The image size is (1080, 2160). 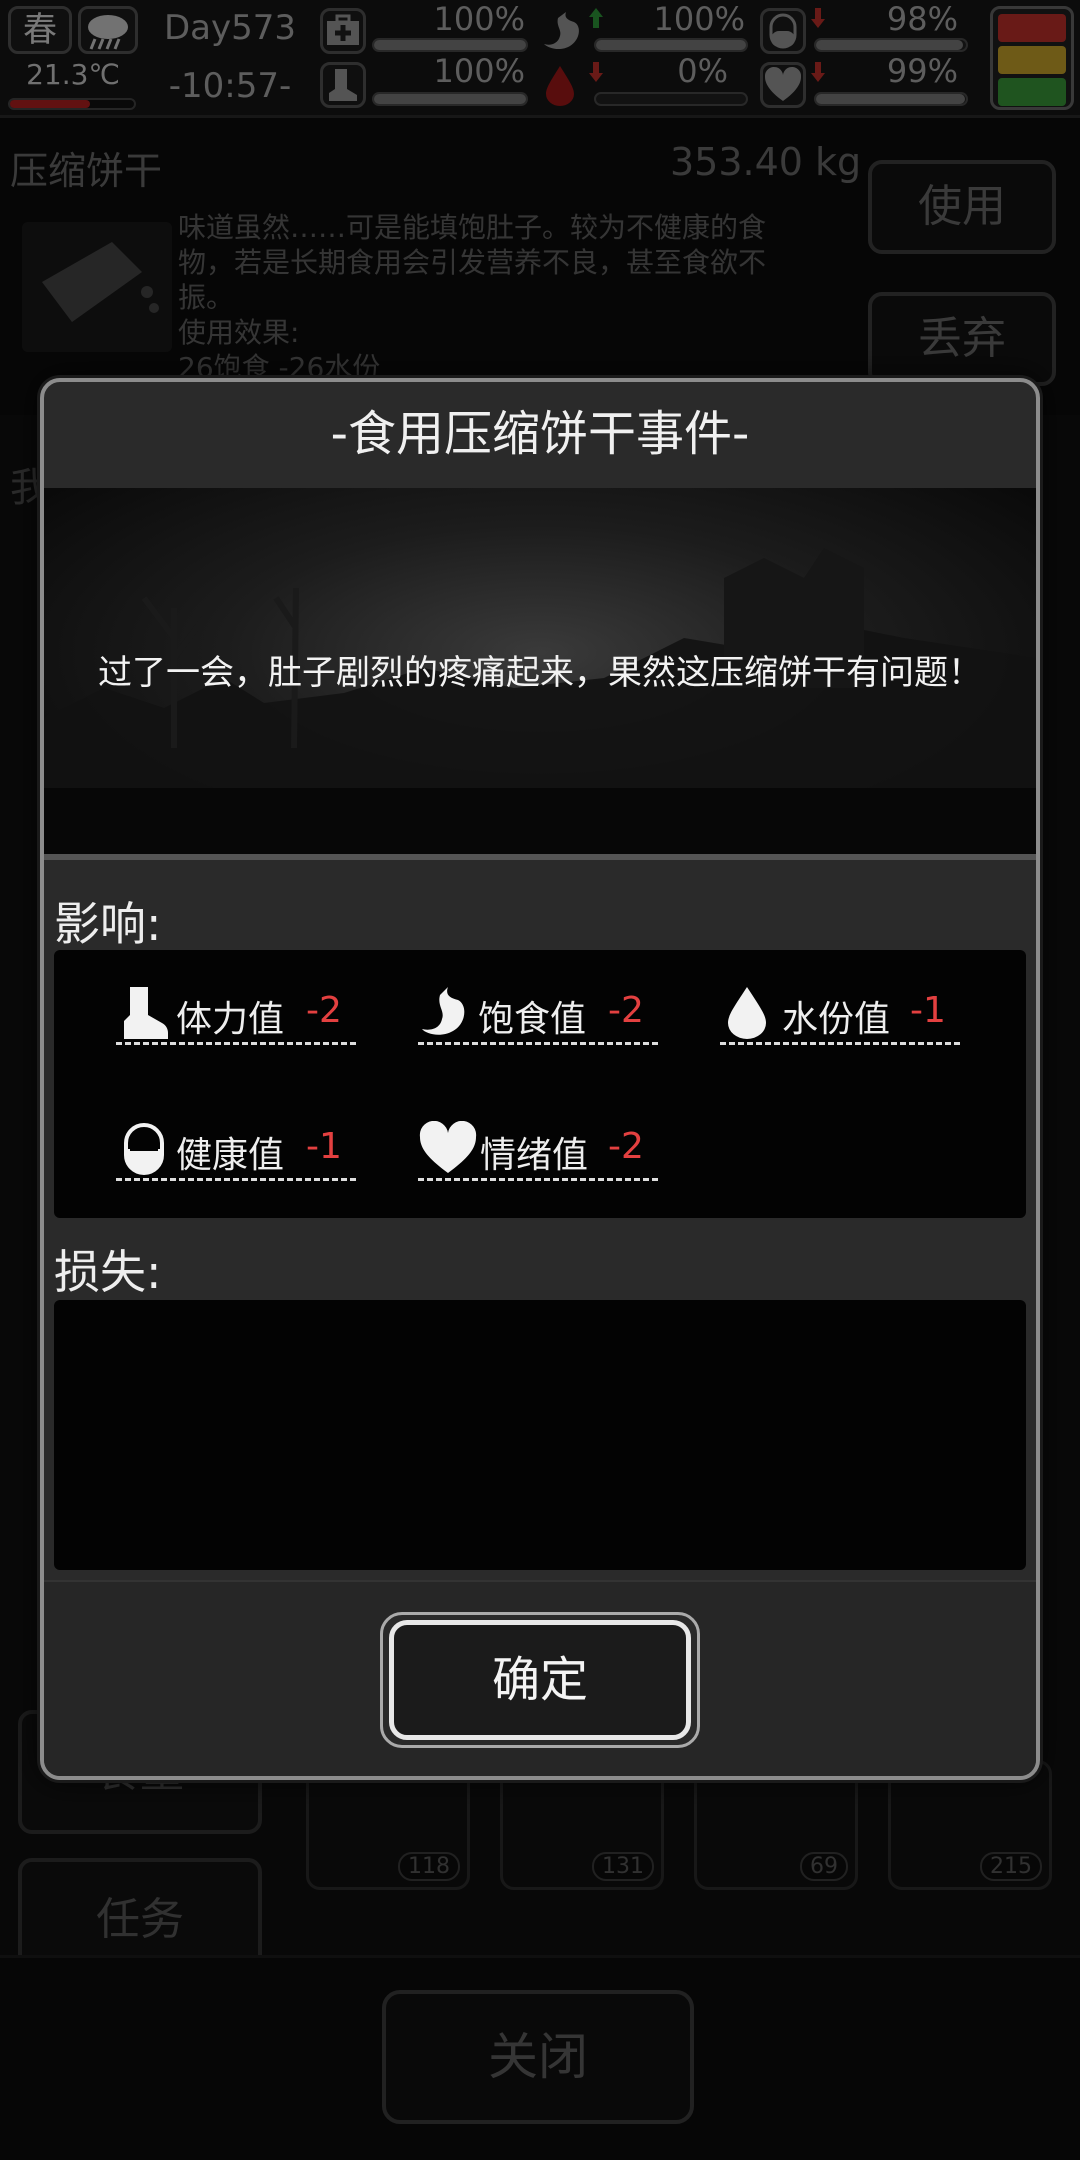 What do you see at coordinates (532, 1019) in the screenshot?
I see `effect-name: 饱食值` at bounding box center [532, 1019].